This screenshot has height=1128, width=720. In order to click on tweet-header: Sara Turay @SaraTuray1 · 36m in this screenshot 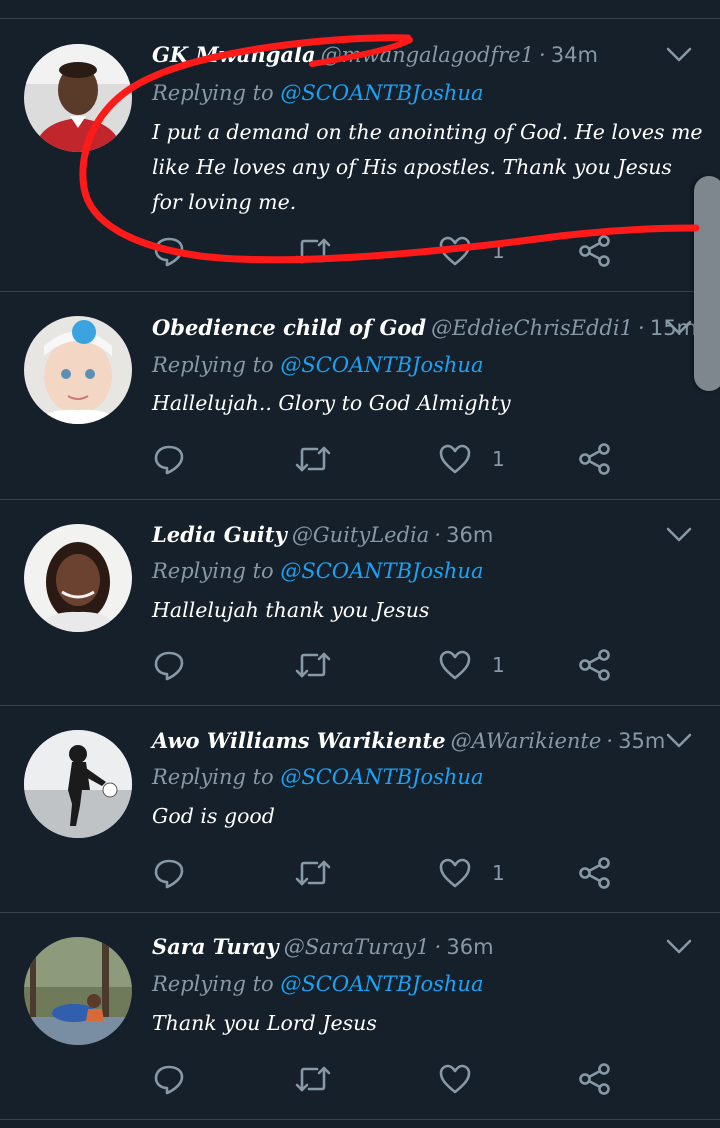, I will do `click(323, 947)`.